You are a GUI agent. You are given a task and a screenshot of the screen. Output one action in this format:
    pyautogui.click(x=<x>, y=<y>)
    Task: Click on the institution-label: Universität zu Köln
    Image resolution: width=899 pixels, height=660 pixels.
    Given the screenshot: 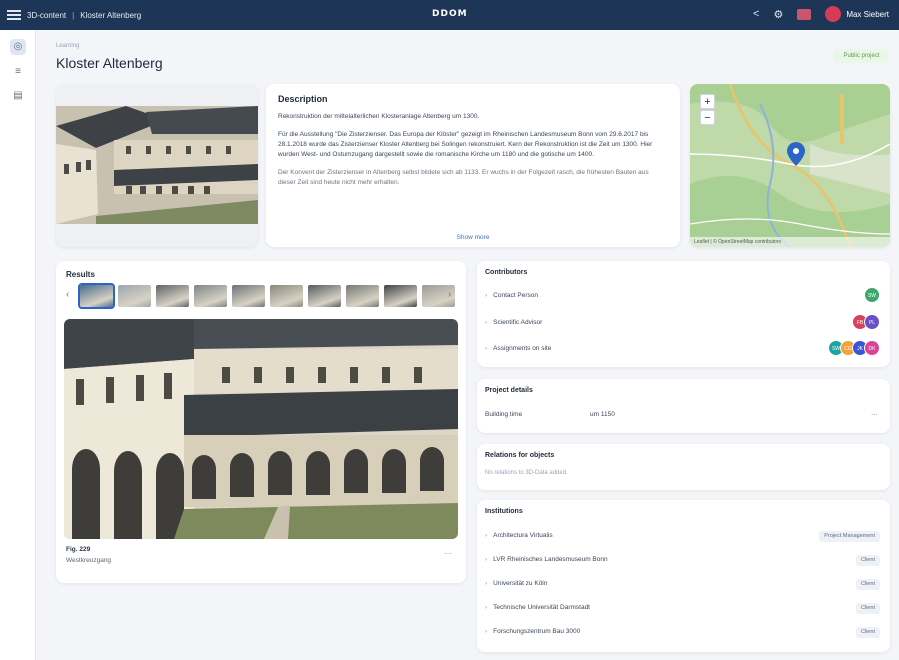 What is the action you would take?
    pyautogui.click(x=520, y=583)
    